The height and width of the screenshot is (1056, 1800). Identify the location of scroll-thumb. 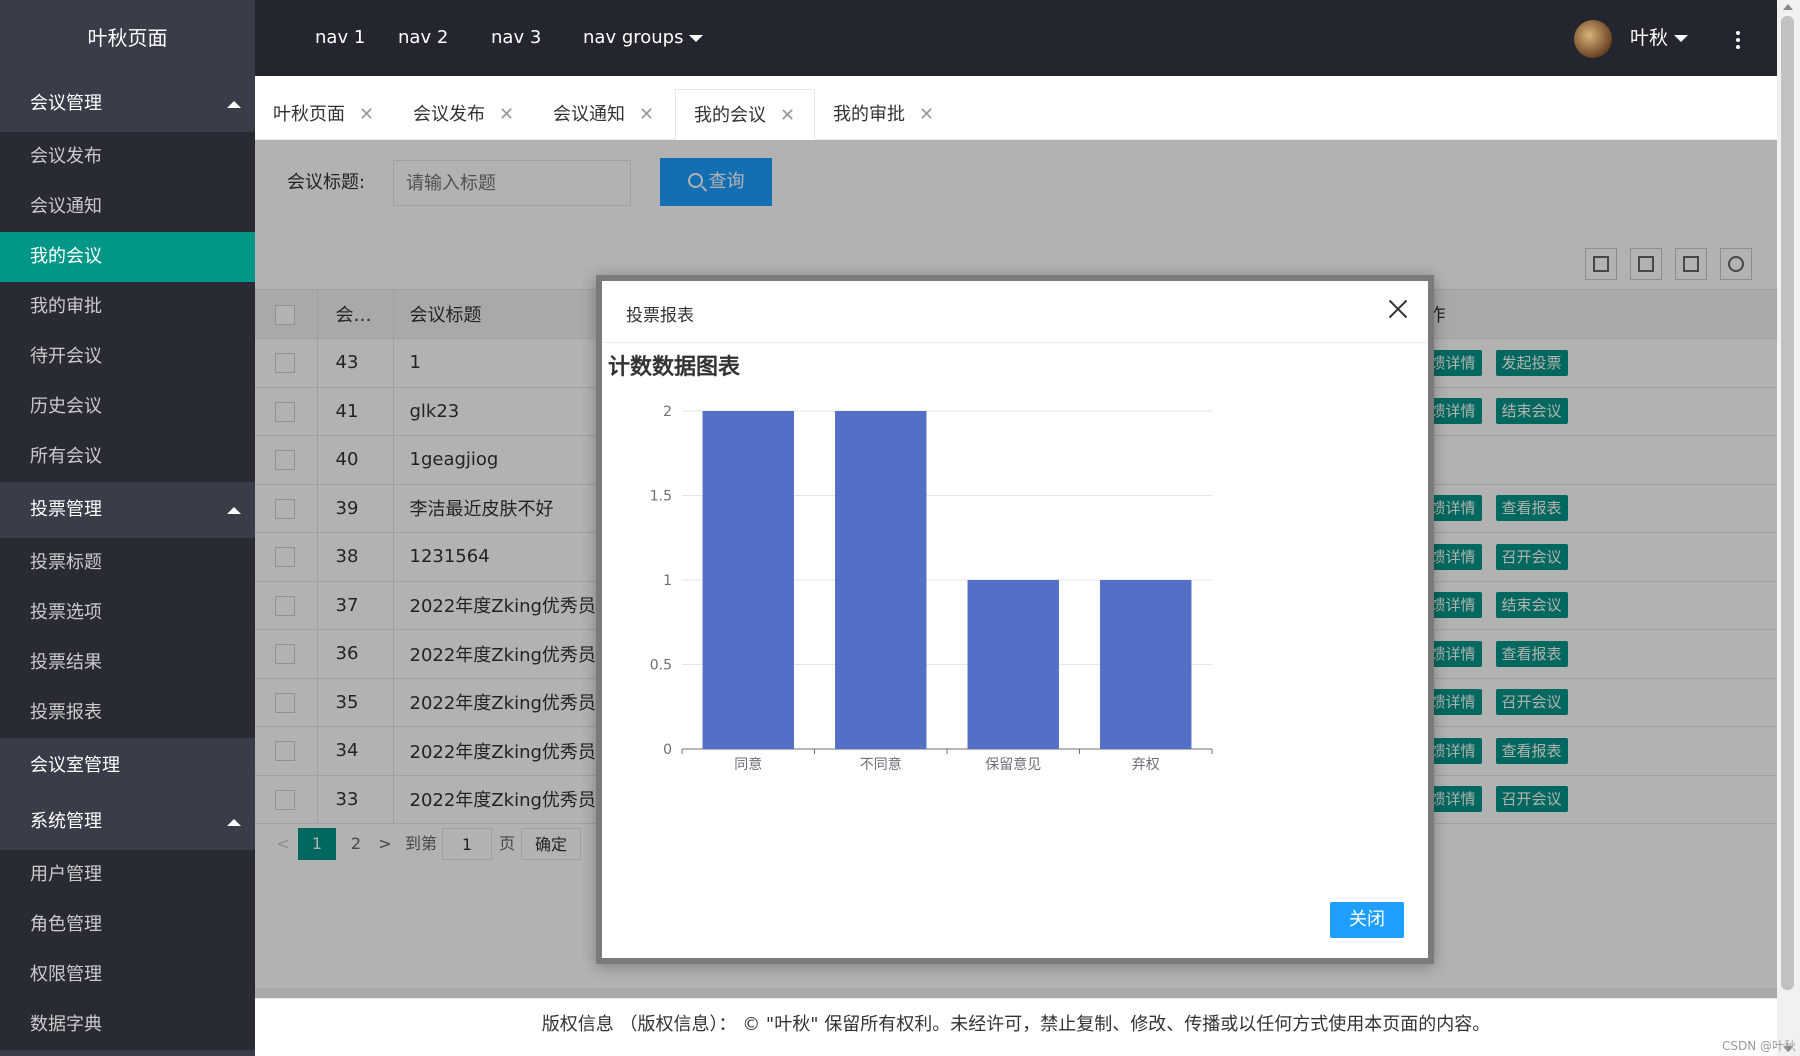
(1787, 503).